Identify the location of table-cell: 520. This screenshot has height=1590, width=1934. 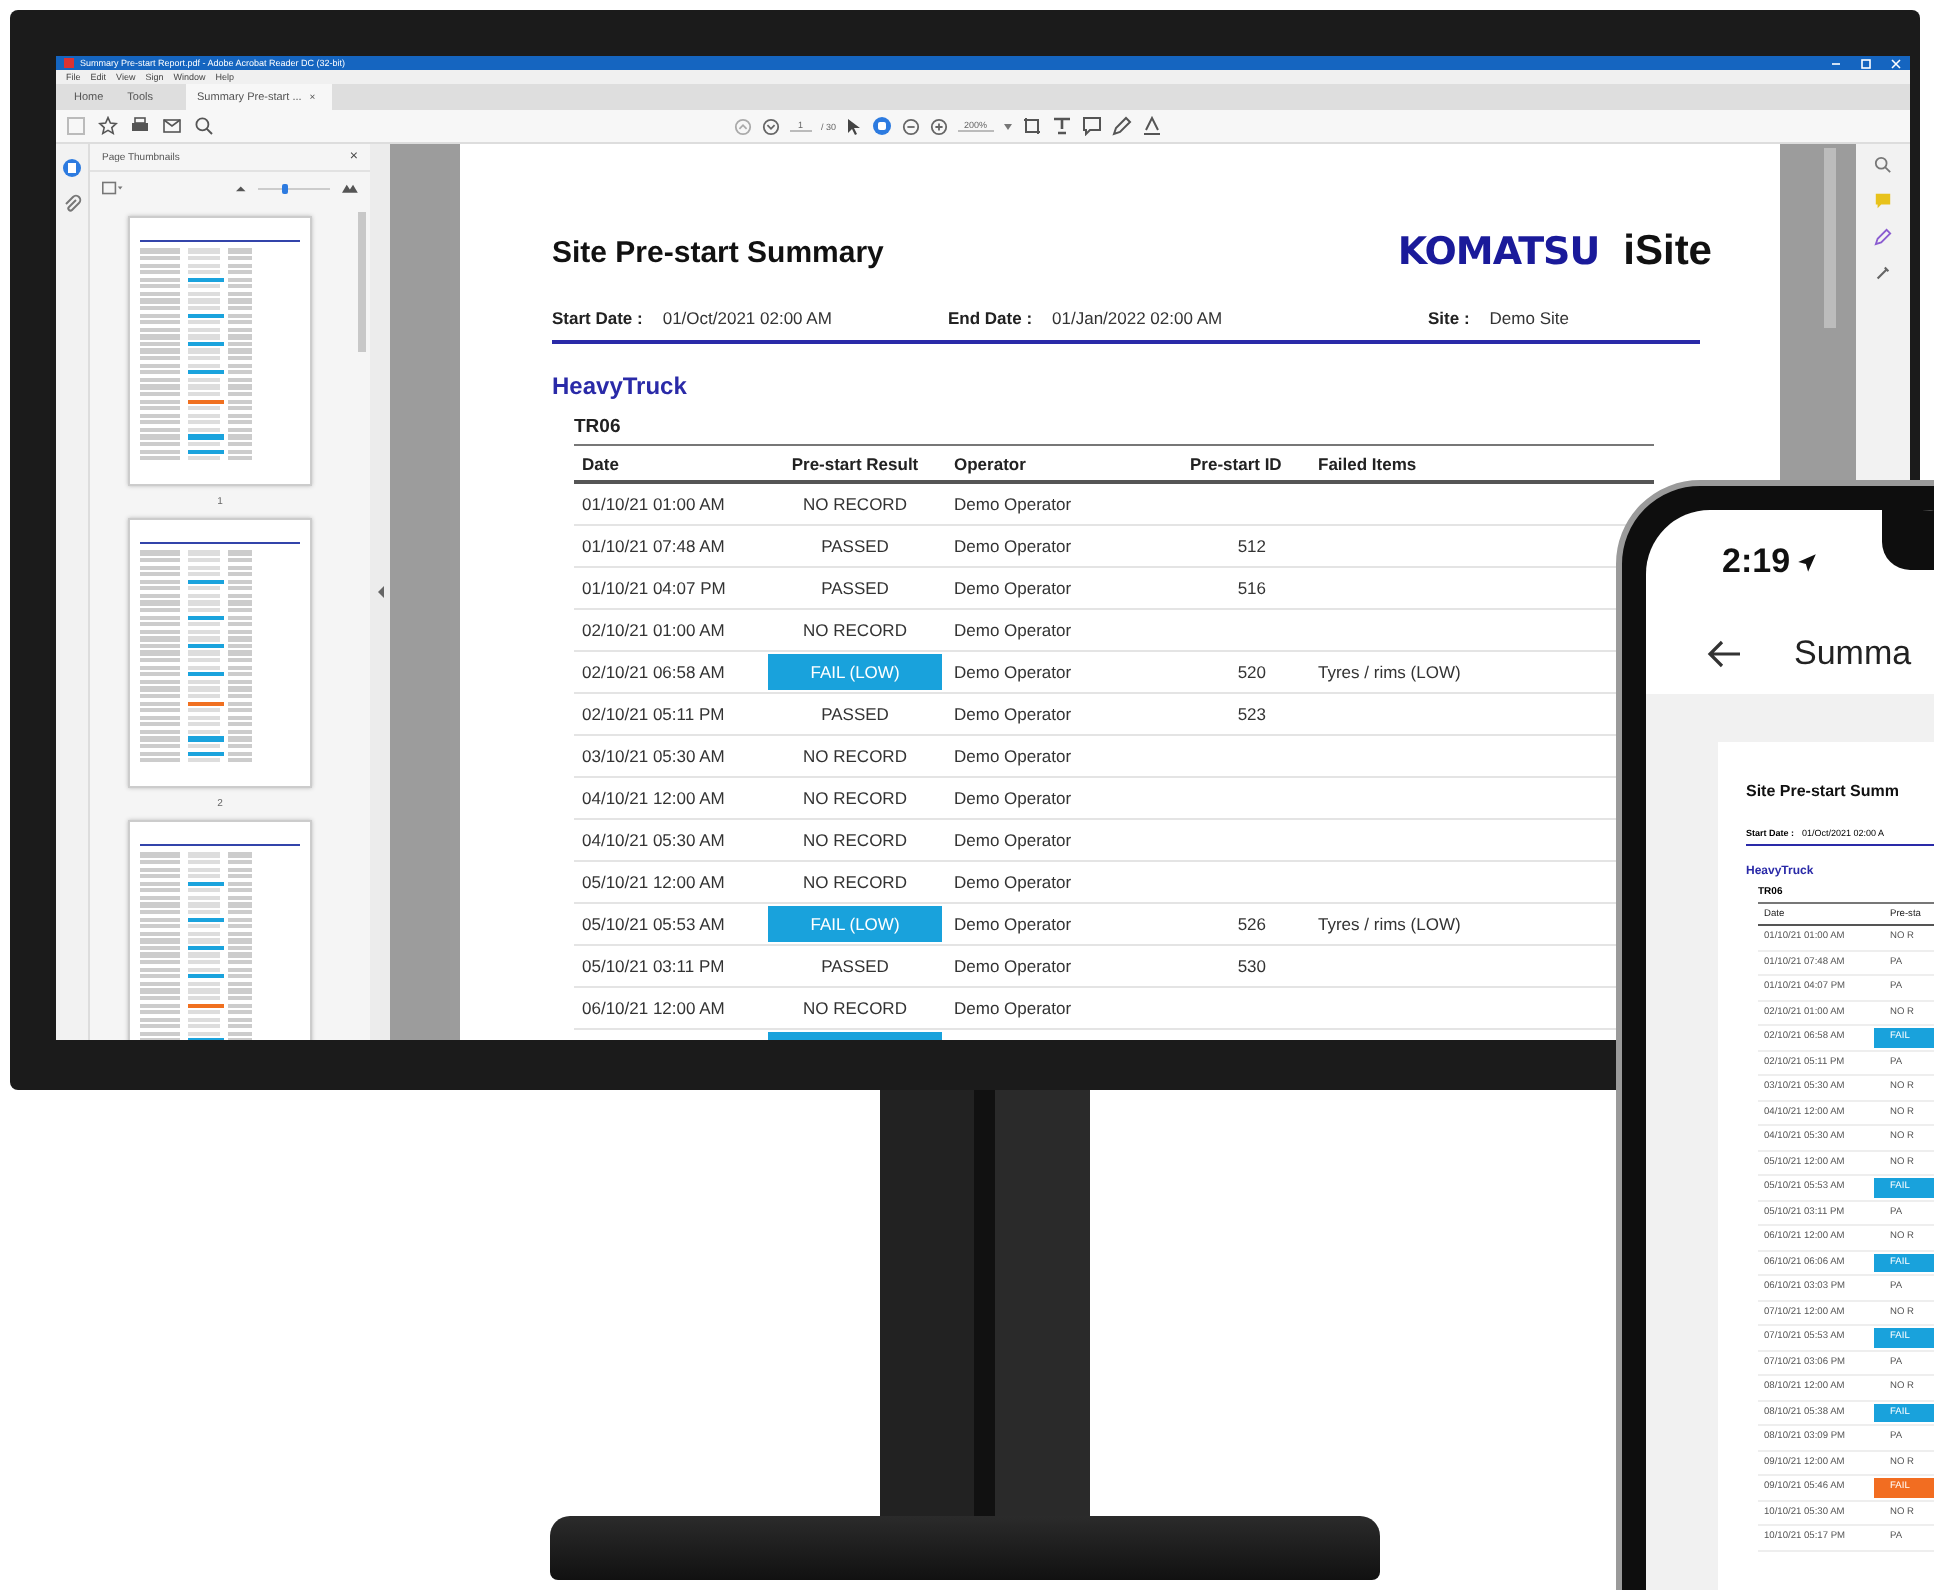
(1251, 672).